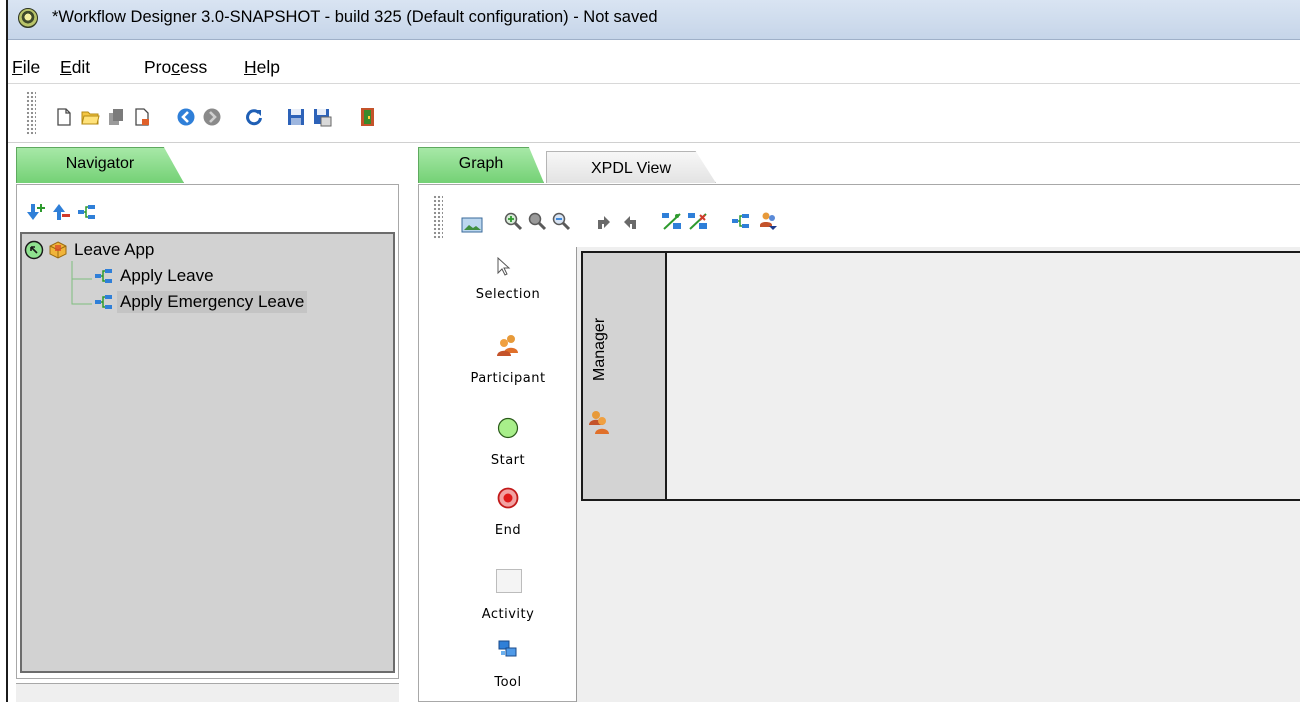 This screenshot has height=702, width=1300. I want to click on connect-icon, so click(672, 221).